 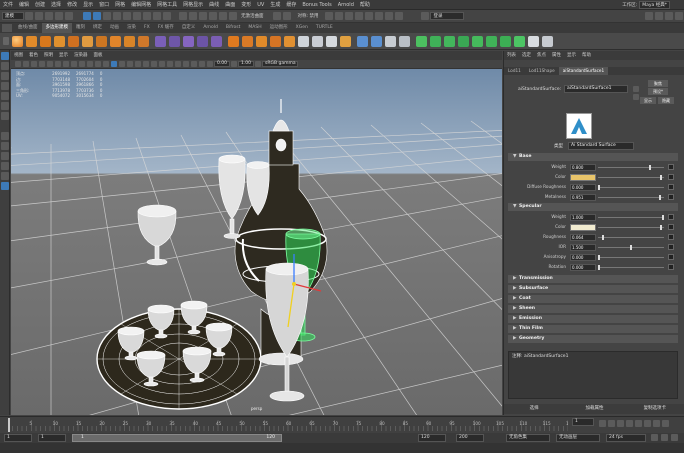 I want to click on shelf-tab: Bifrost, so click(x=233, y=28).